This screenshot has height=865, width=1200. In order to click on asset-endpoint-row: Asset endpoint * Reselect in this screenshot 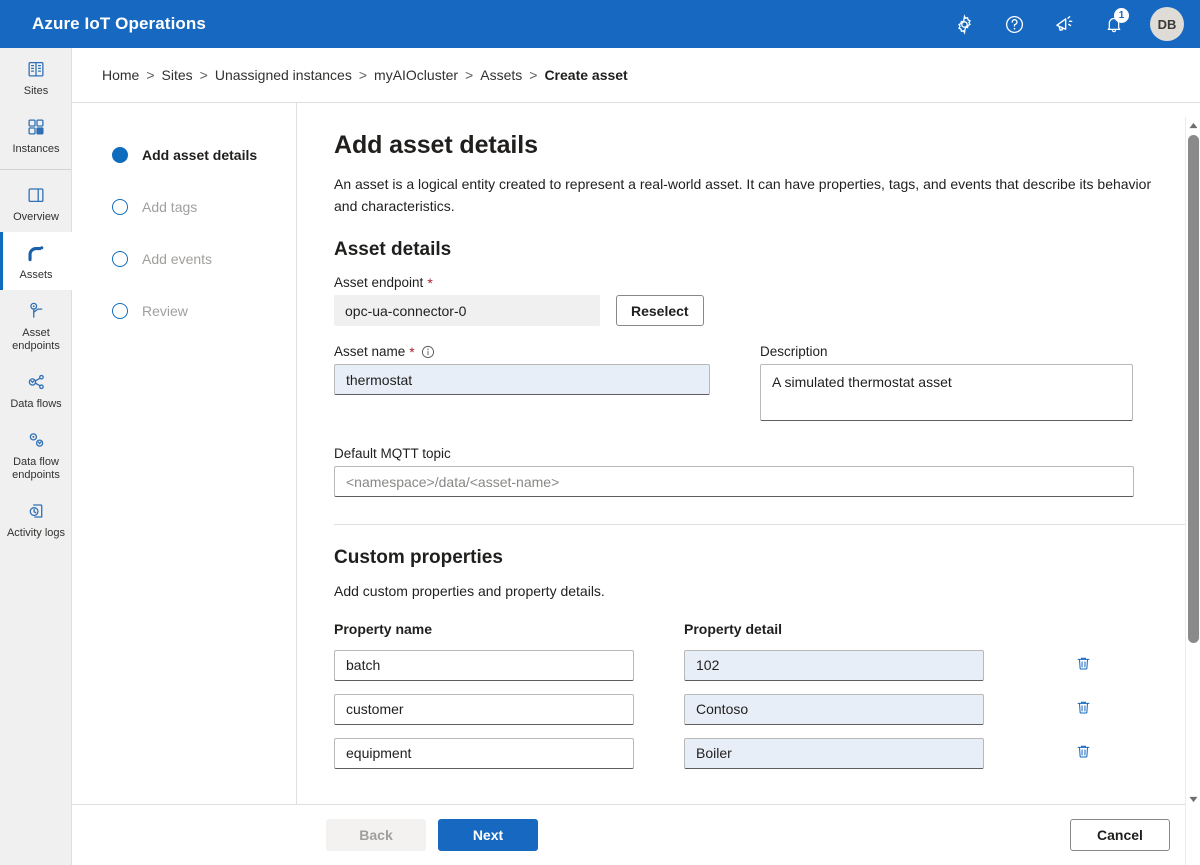, I will do `click(747, 300)`.